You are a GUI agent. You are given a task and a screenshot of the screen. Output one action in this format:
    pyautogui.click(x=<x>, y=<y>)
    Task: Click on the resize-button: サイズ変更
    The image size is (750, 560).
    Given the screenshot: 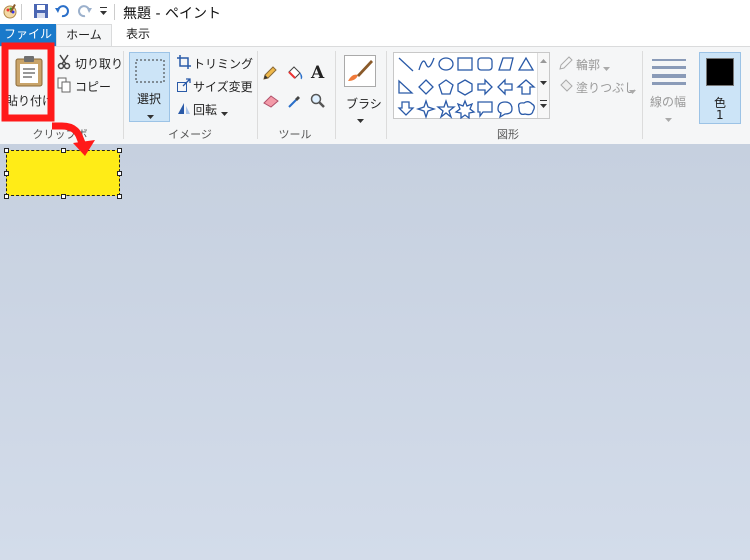 What is the action you would take?
    pyautogui.click(x=215, y=85)
    